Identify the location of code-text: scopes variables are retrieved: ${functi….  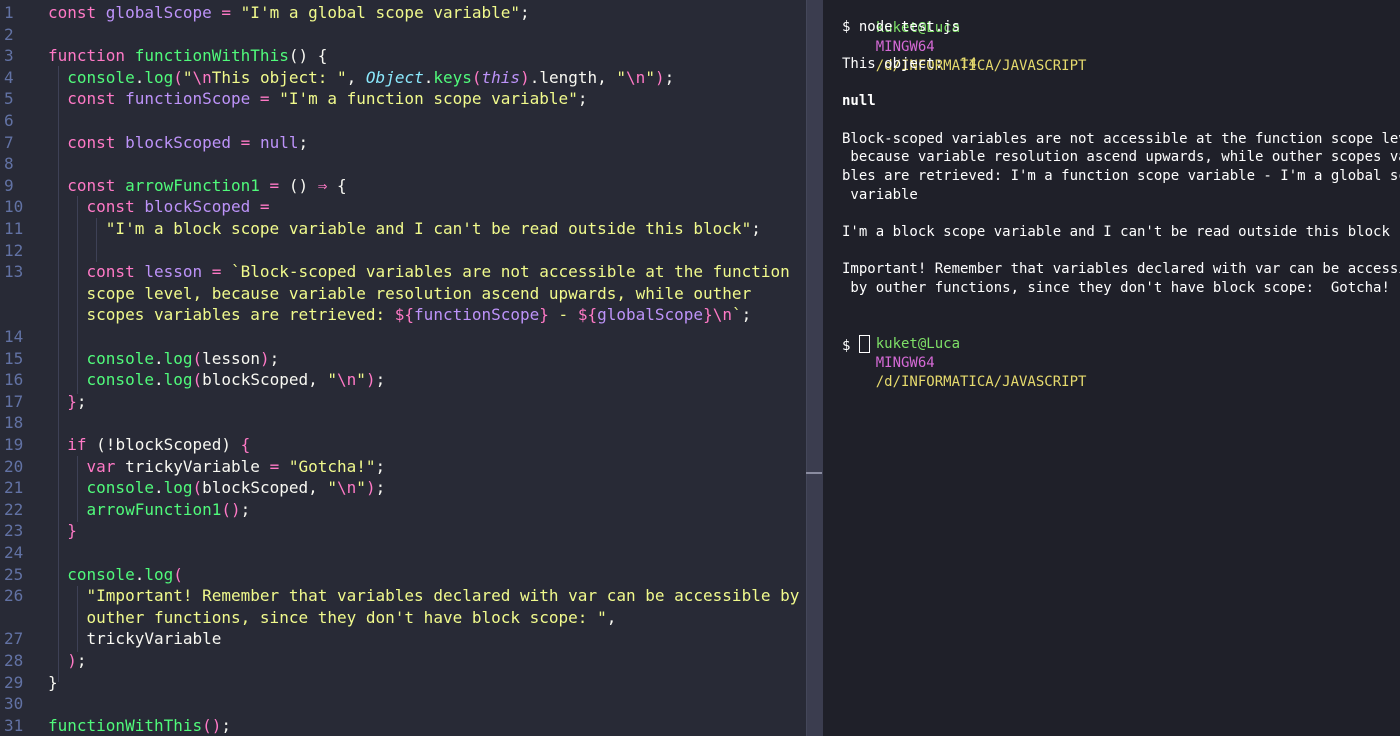
(400, 315).